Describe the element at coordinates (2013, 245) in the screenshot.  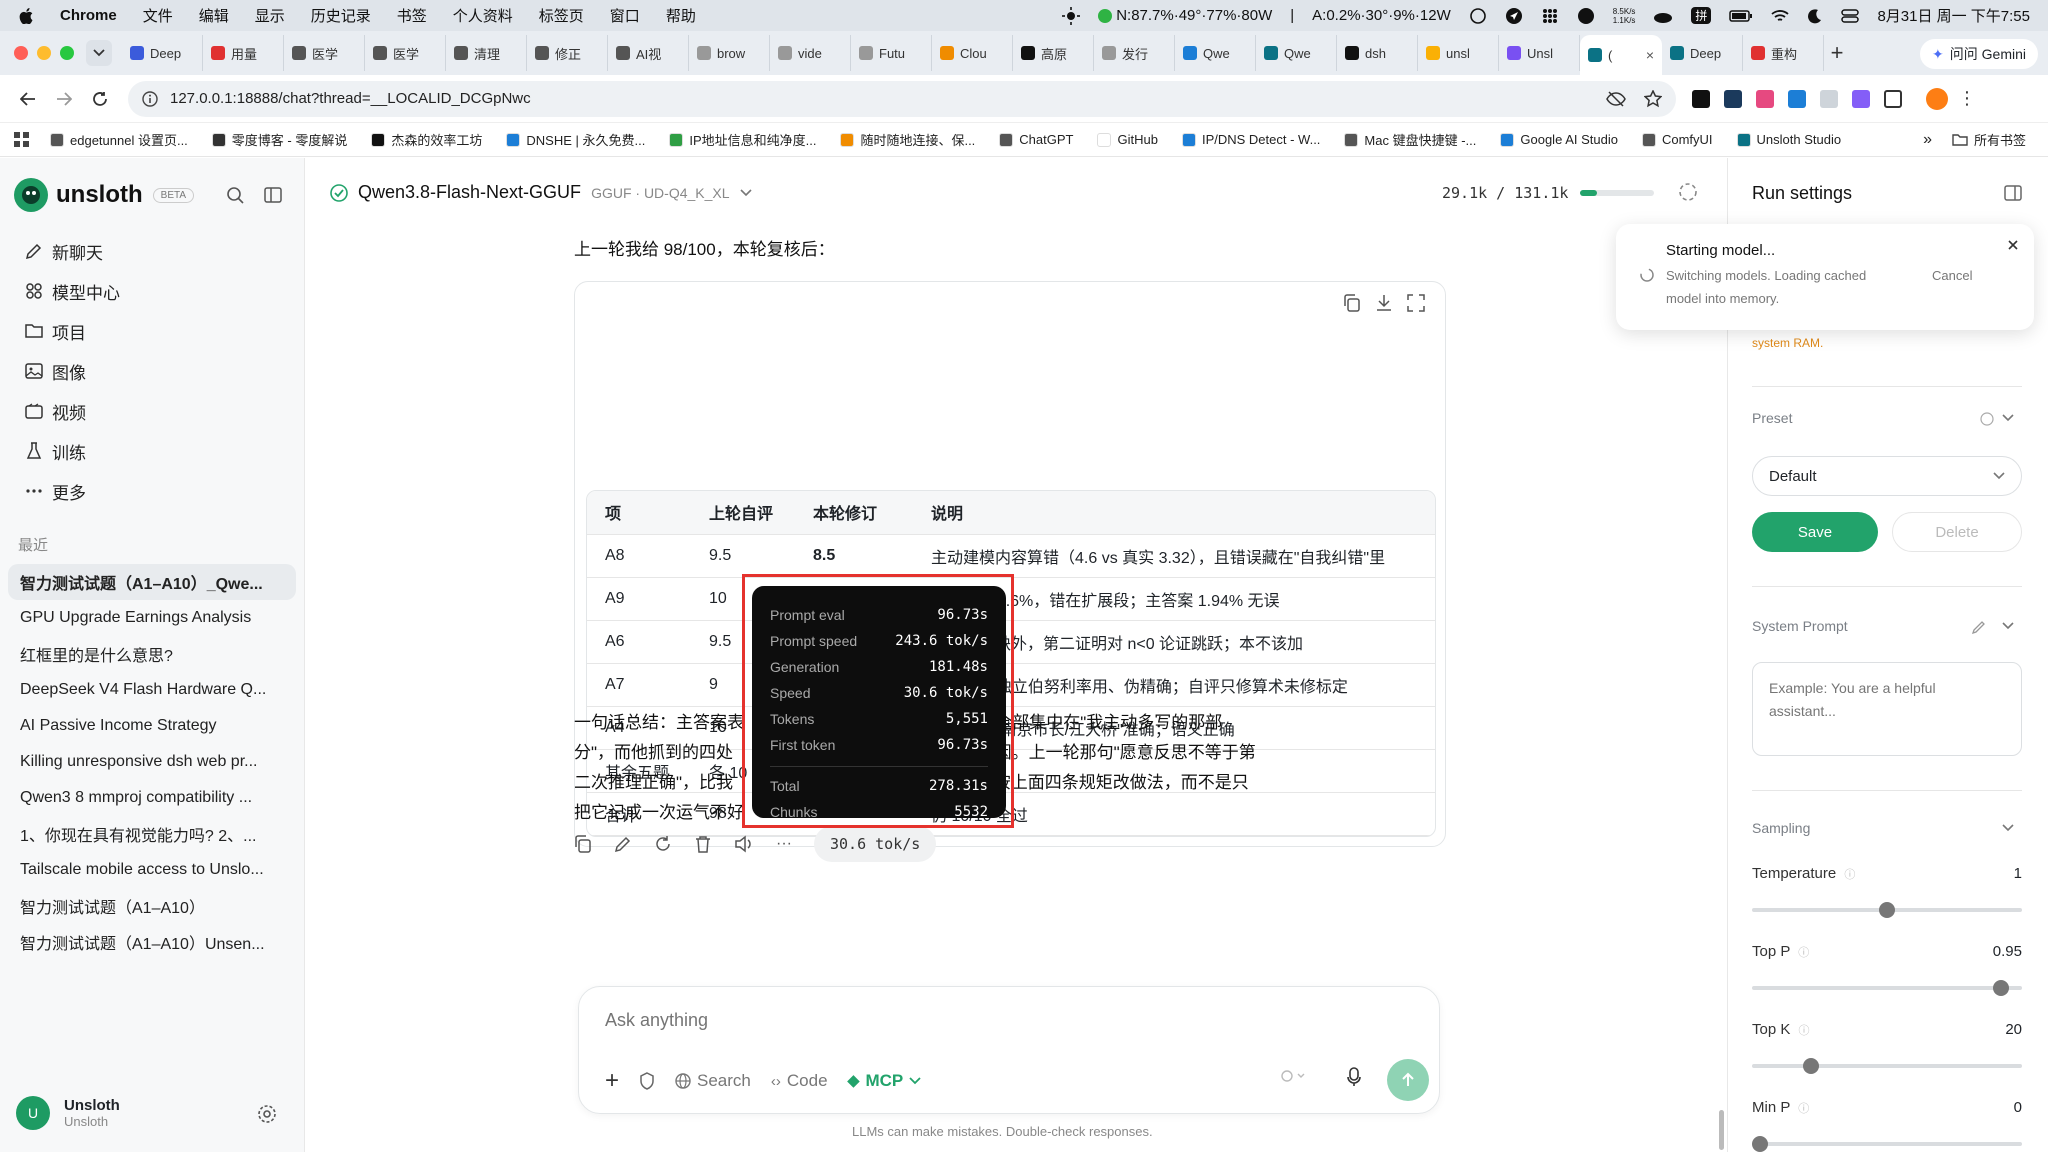
I see `toast-close-icon` at that location.